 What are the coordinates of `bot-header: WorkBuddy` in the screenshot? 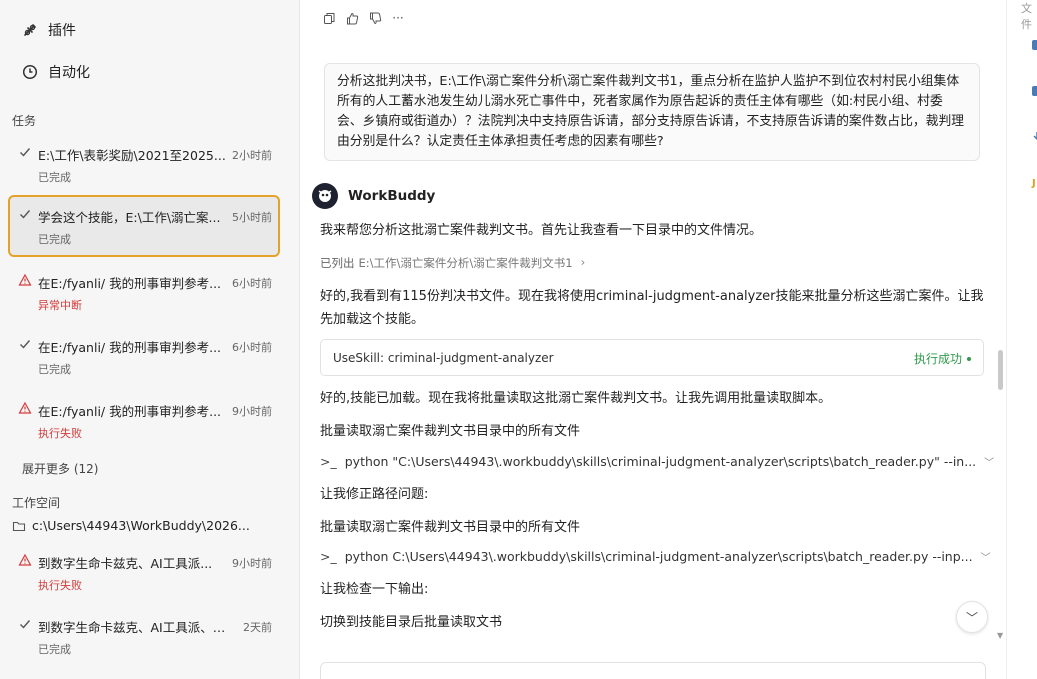 It's located at (373, 196).